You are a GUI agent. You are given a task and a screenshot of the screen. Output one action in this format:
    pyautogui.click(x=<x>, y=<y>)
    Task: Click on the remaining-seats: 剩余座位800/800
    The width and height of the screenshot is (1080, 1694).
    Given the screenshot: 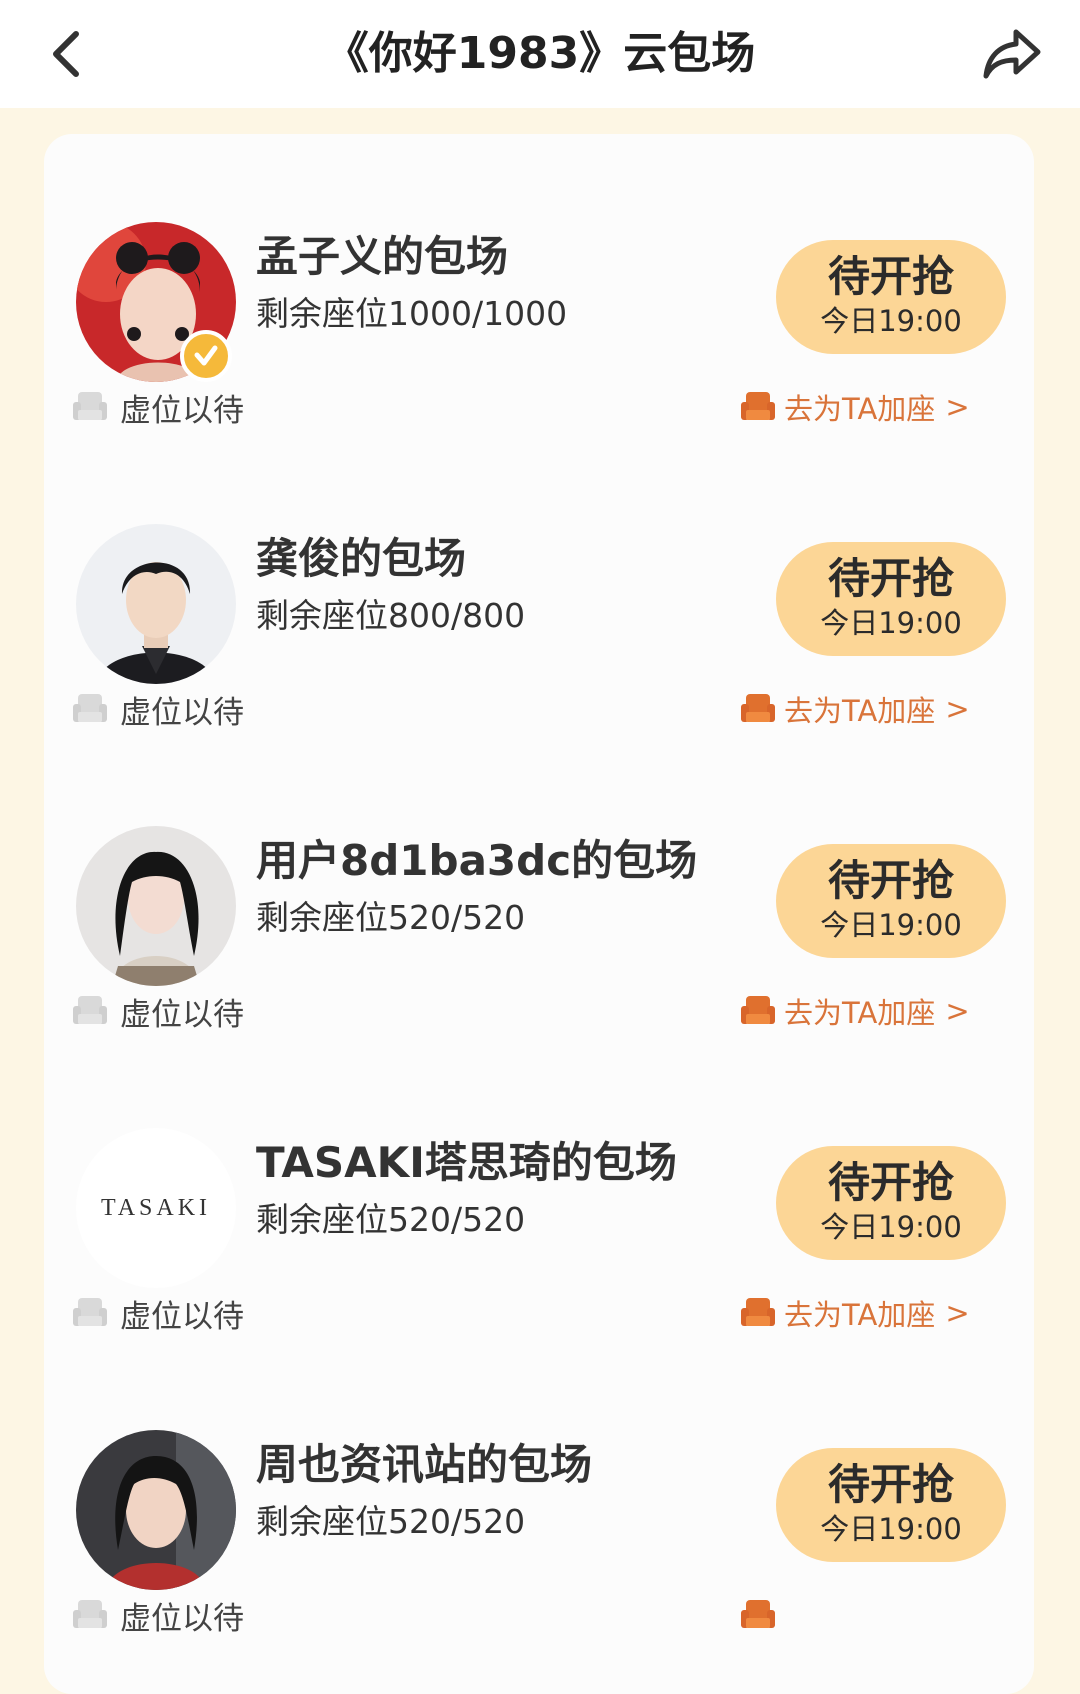 What is the action you would take?
    pyautogui.click(x=391, y=615)
    